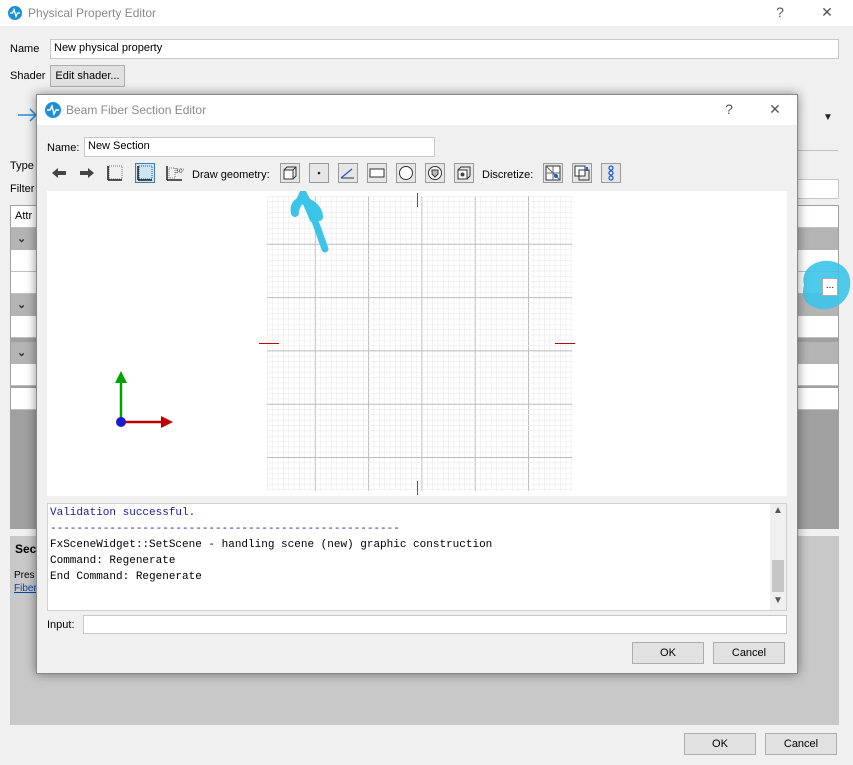 The image size is (853, 765). I want to click on filter-input, so click(818, 189).